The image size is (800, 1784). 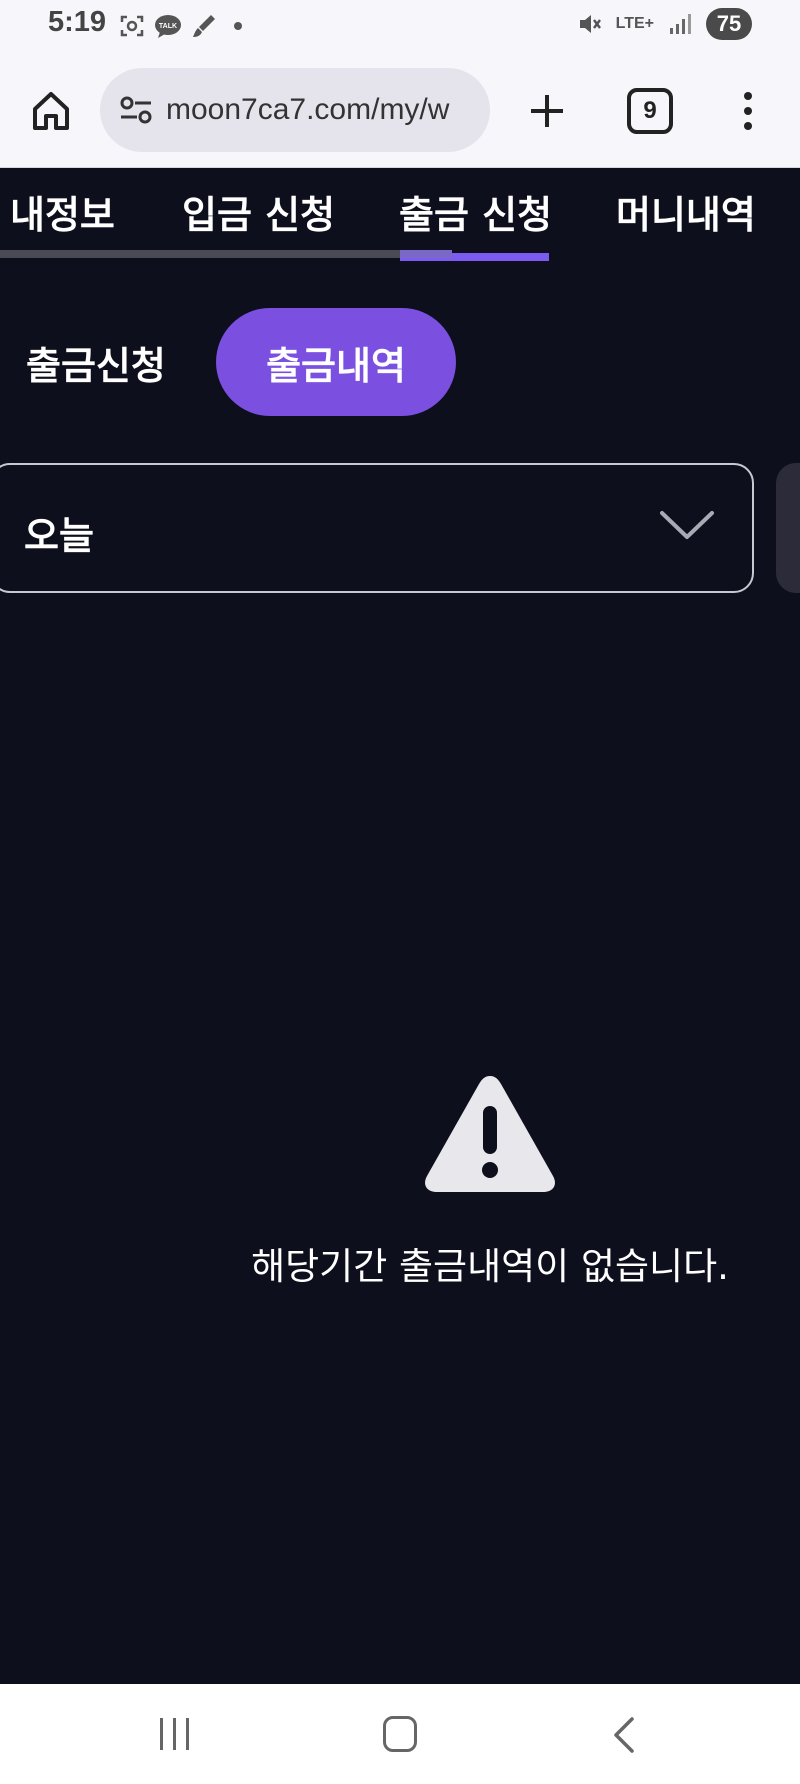 I want to click on notification-icons: TALK, so click(x=180, y=26).